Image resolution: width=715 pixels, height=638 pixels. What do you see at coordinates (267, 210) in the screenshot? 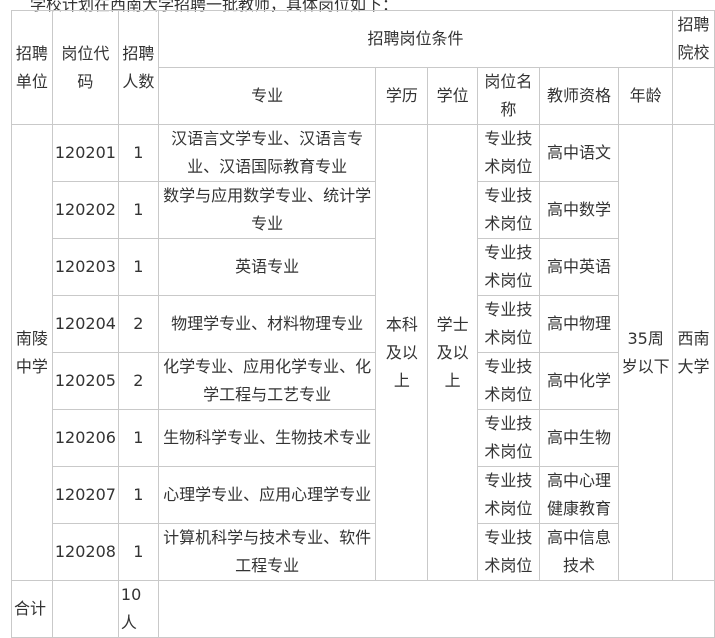
I see `major-cell: 数学与应用数学专业、统计学专业` at bounding box center [267, 210].